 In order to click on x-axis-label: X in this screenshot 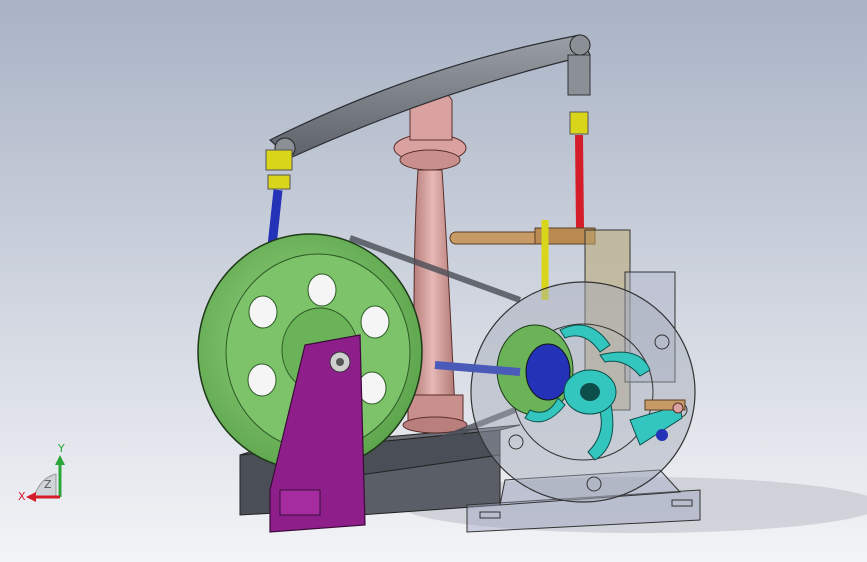, I will do `click(22, 496)`.